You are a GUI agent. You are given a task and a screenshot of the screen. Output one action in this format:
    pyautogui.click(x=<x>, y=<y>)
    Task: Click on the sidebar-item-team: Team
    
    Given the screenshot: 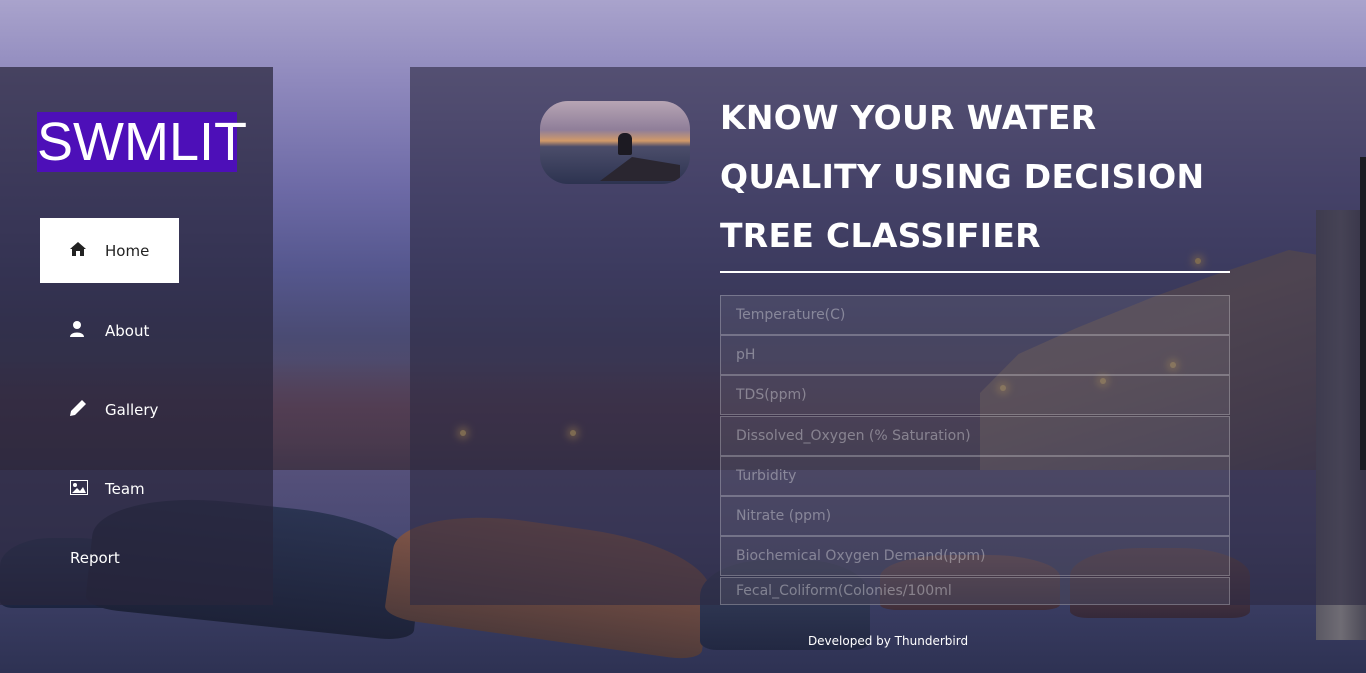 What is the action you would take?
    pyautogui.click(x=109, y=488)
    